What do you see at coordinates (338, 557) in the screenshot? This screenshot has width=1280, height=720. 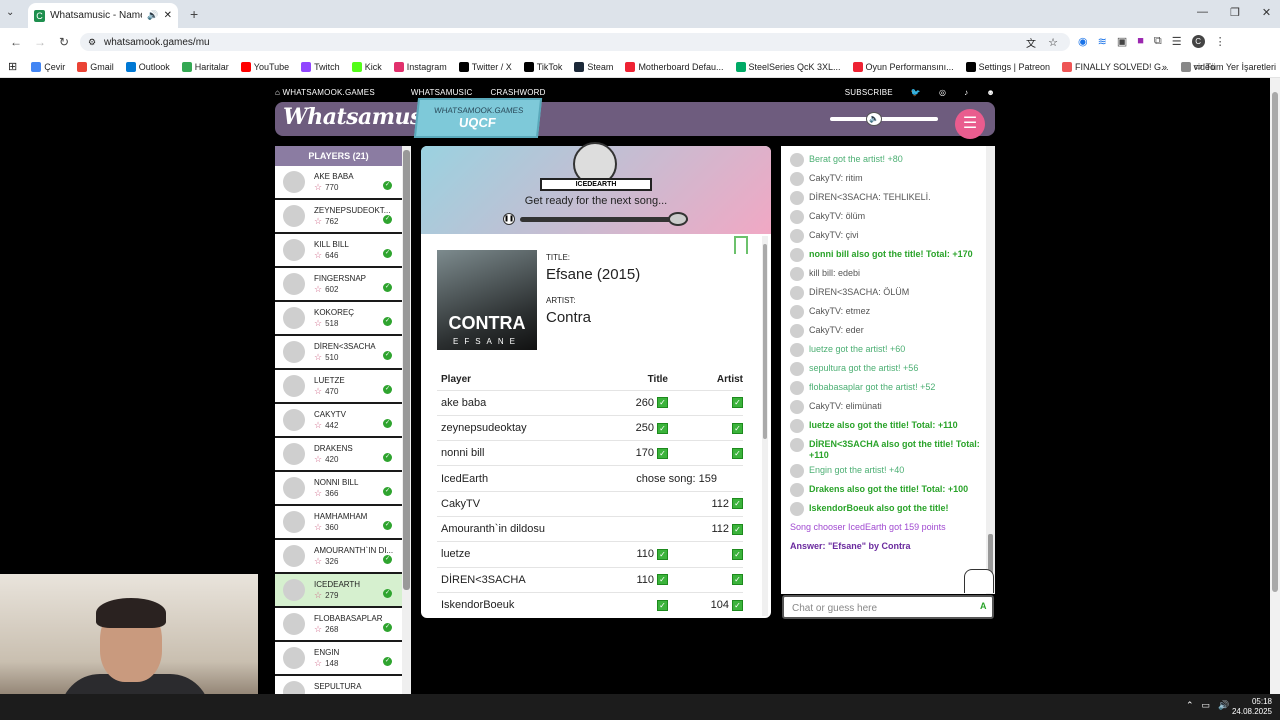 I see `player-row: AMOURANTH`IN DI... ☆ 326 ✓` at bounding box center [338, 557].